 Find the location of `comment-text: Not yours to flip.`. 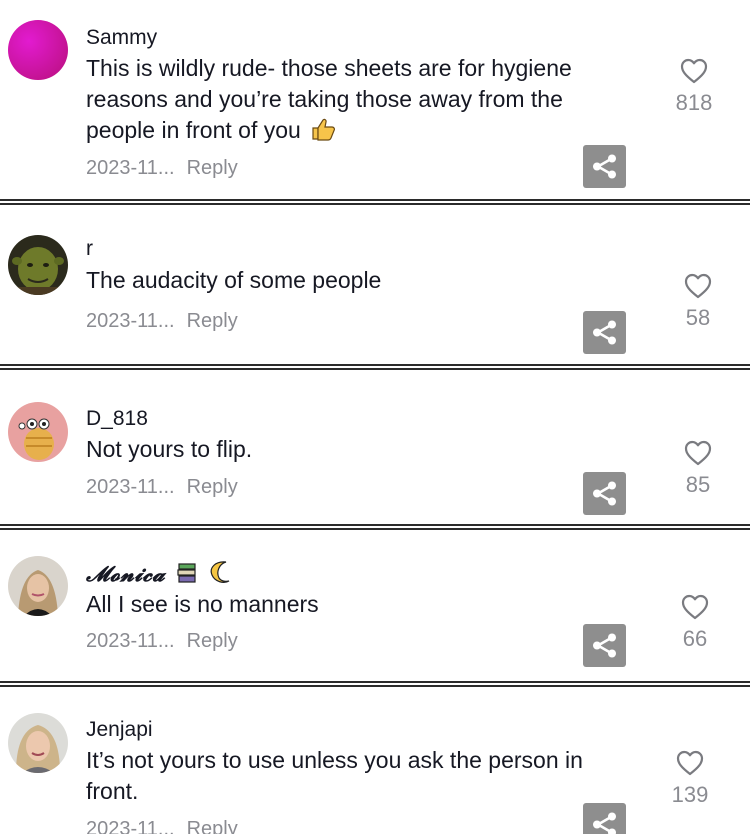

comment-text: Not yours to flip. is located at coordinates (169, 449).